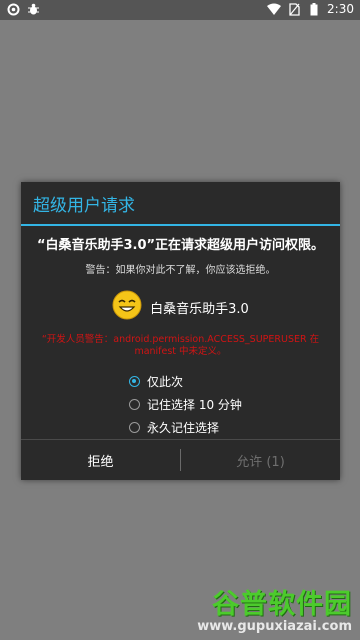 The height and width of the screenshot is (640, 360). What do you see at coordinates (180, 270) in the screenshot?
I see `warning-text: 警告：如果你对此不了解，你应该选拒绝。` at bounding box center [180, 270].